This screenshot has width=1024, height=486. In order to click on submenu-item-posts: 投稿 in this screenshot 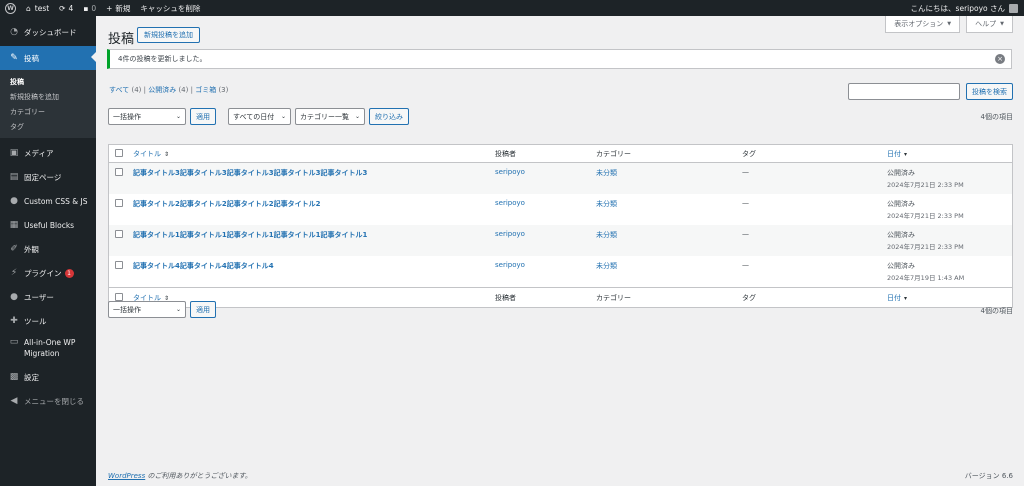, I will do `click(48, 81)`.